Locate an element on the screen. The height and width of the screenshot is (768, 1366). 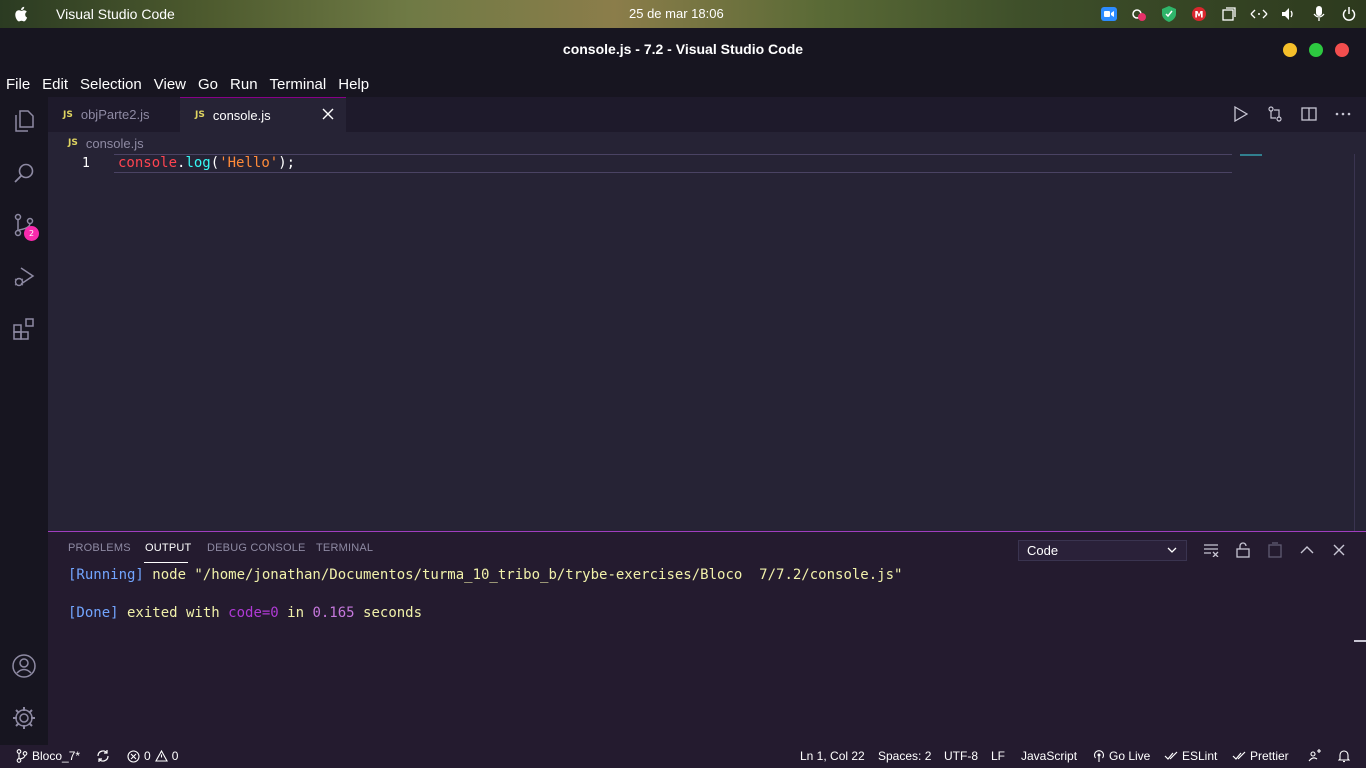
record-icon is located at coordinates (1139, 14).